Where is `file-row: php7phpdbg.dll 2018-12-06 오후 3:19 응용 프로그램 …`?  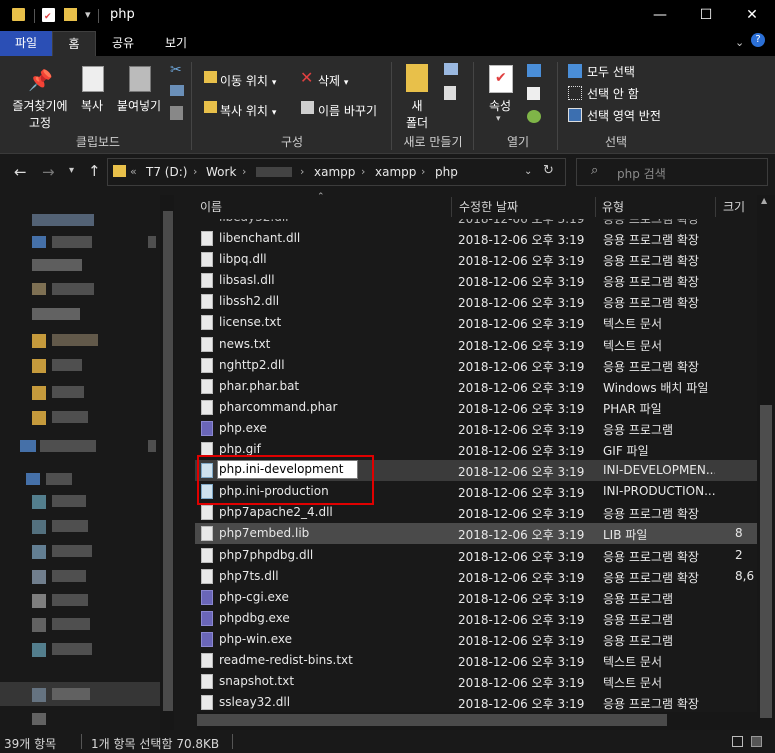
file-row: php7phpdbg.dll 2018-12-06 오후 3:19 응용 프로그램 … is located at coordinates (476, 555).